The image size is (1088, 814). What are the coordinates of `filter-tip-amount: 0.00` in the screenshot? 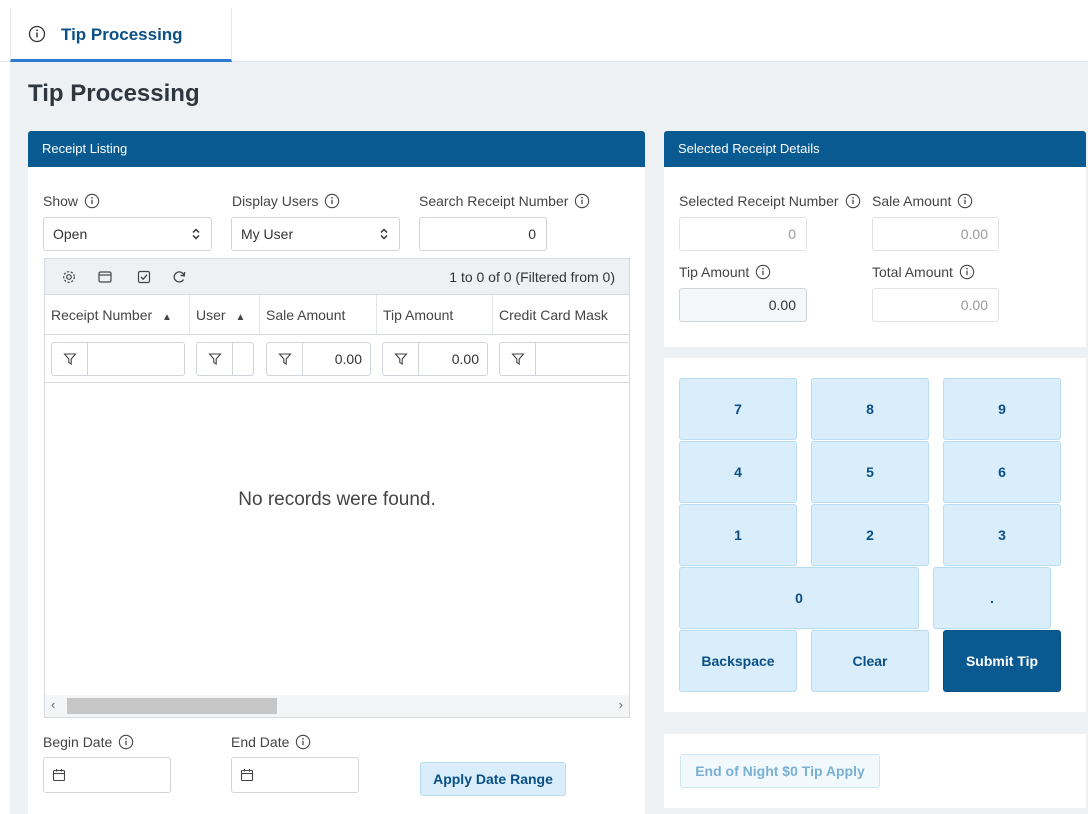 It's located at (435, 359).